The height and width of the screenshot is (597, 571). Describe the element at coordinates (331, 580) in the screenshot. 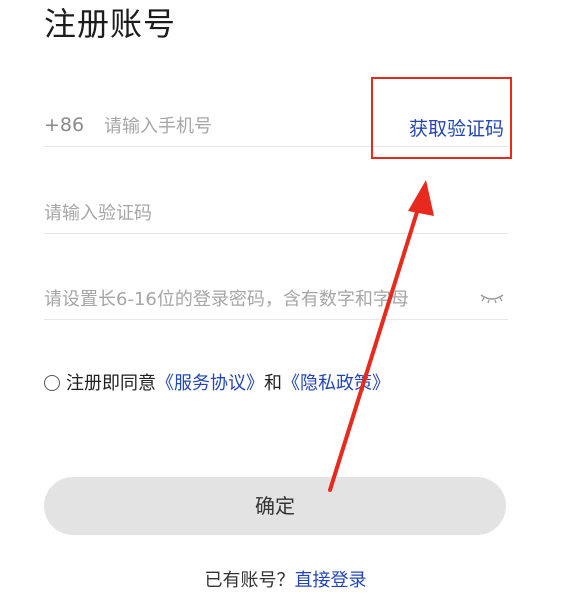

I see `login-link: 直接登录` at that location.